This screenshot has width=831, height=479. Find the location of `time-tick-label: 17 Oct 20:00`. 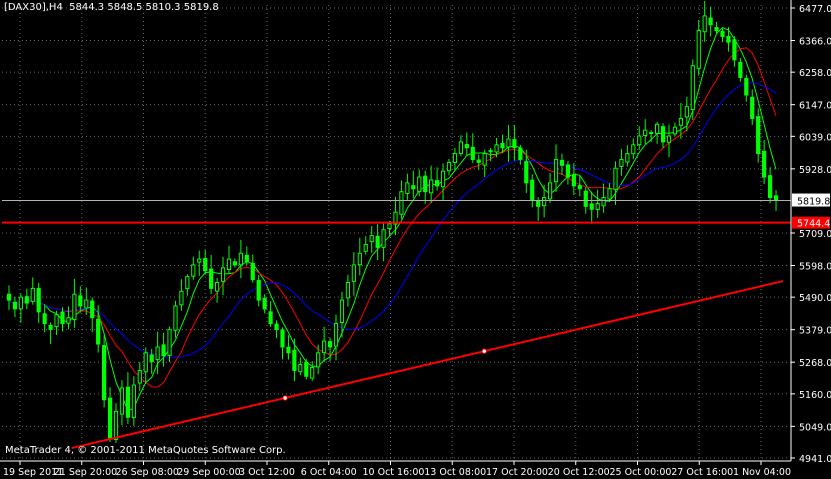

time-tick-label: 17 Oct 20:00 is located at coordinates (517, 472).